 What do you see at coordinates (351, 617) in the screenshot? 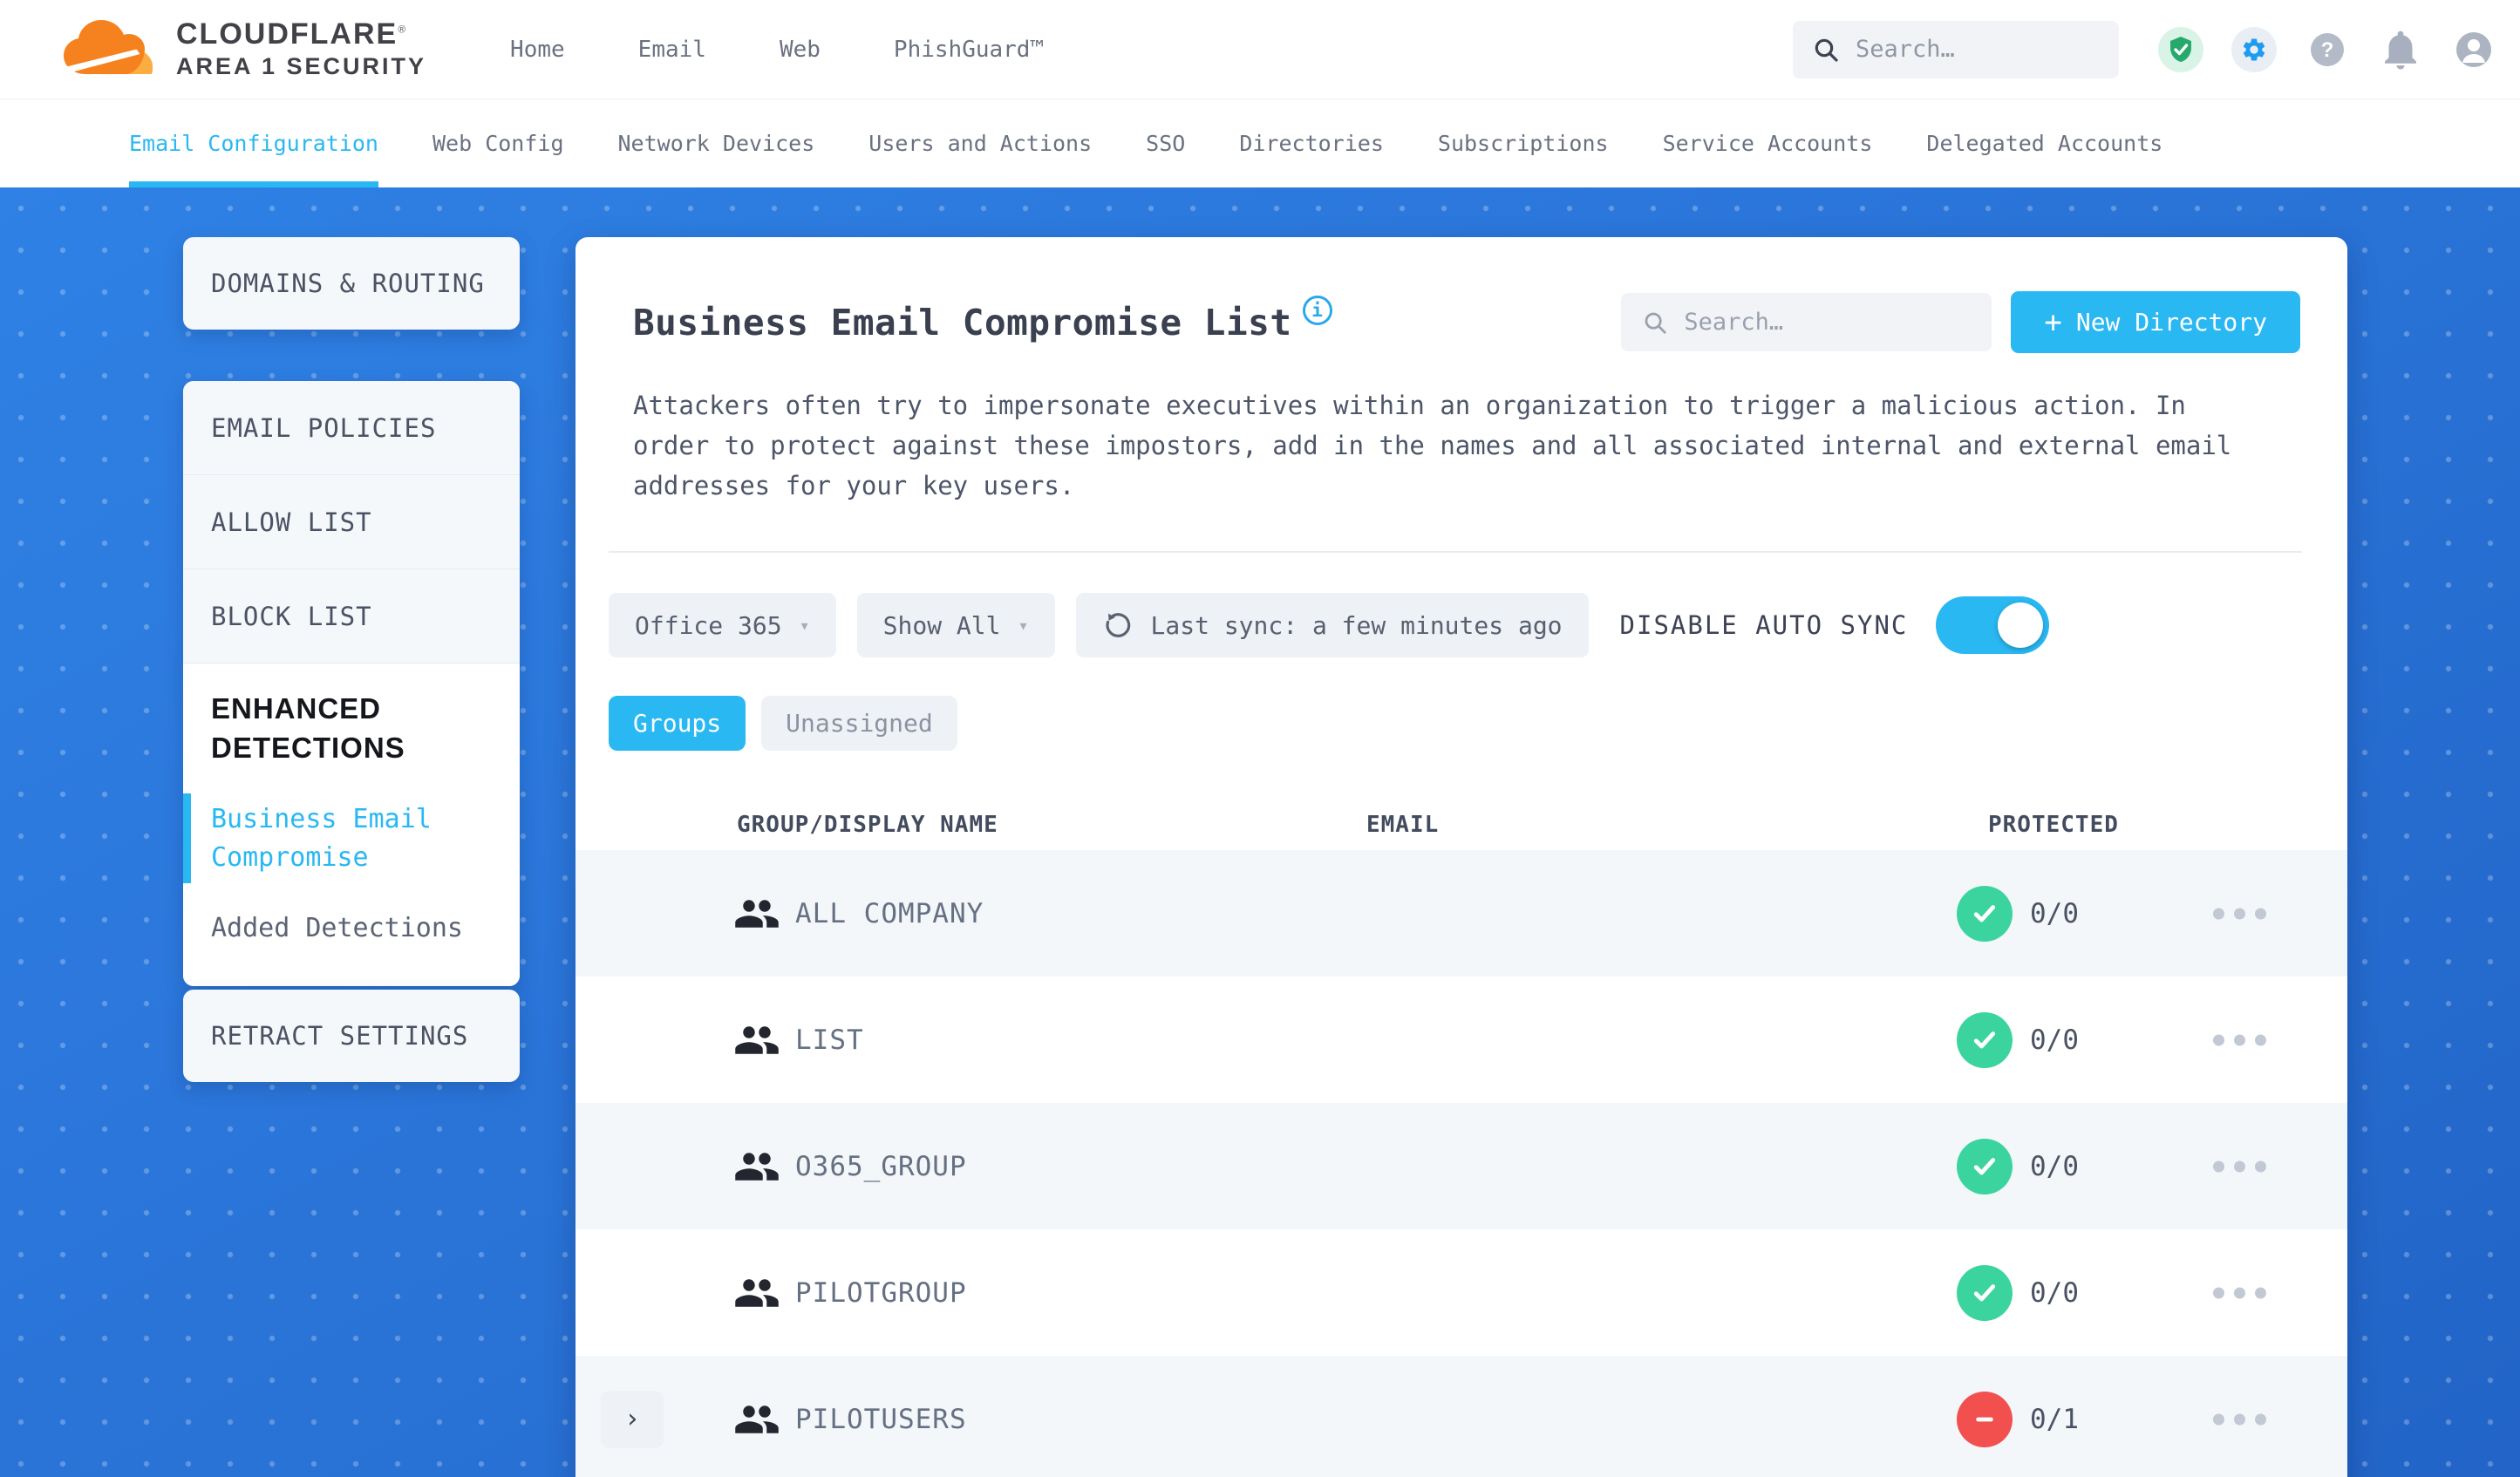
I see `sidebar-item-block-list: BLOCK LIST` at bounding box center [351, 617].